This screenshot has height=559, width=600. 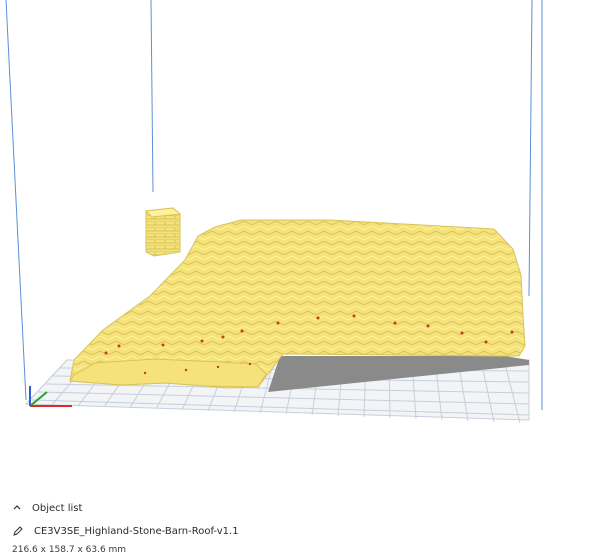 What do you see at coordinates (168, 373) in the screenshot?
I see `roof-front-edge` at bounding box center [168, 373].